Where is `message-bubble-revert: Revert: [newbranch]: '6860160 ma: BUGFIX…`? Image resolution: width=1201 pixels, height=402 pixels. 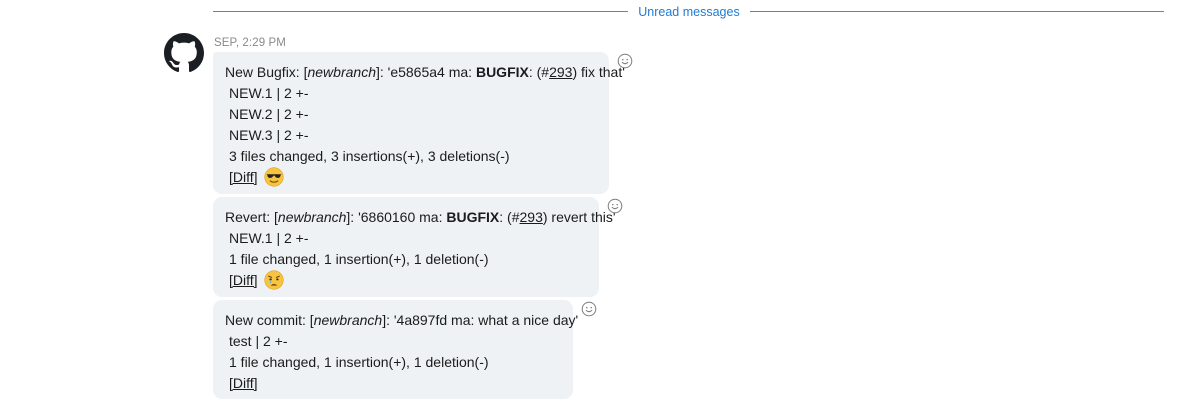 message-bubble-revert: Revert: [newbranch]: '6860160 ma: BUGFIX… is located at coordinates (414, 247).